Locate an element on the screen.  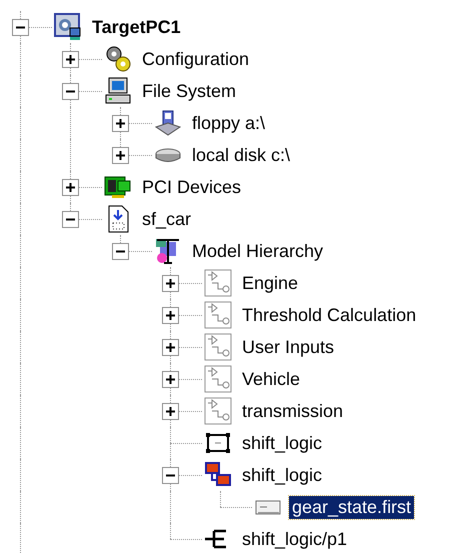
tree-item: Model Hierarchy is located at coordinates (257, 251).